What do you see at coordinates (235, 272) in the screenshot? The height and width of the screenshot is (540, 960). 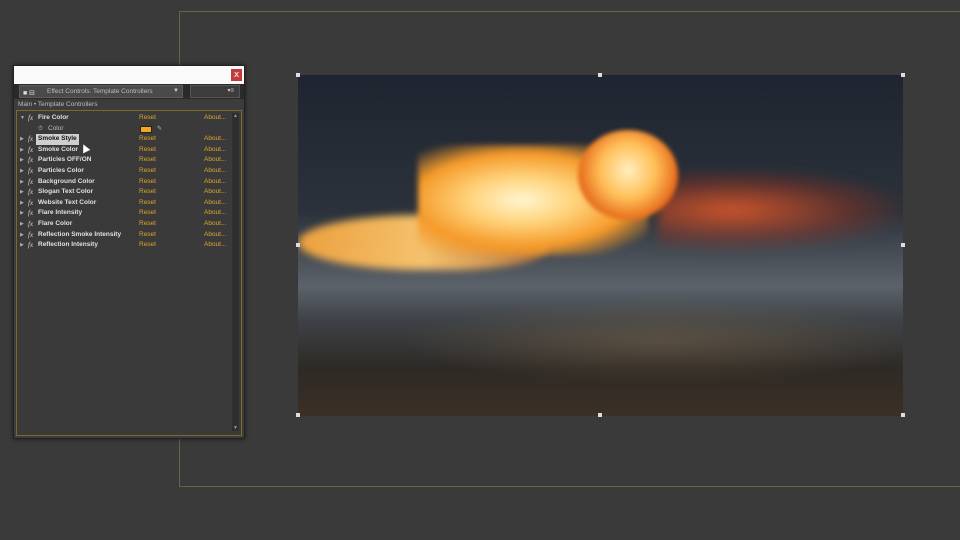 I see `scrollbar: ▲ ▼` at bounding box center [235, 272].